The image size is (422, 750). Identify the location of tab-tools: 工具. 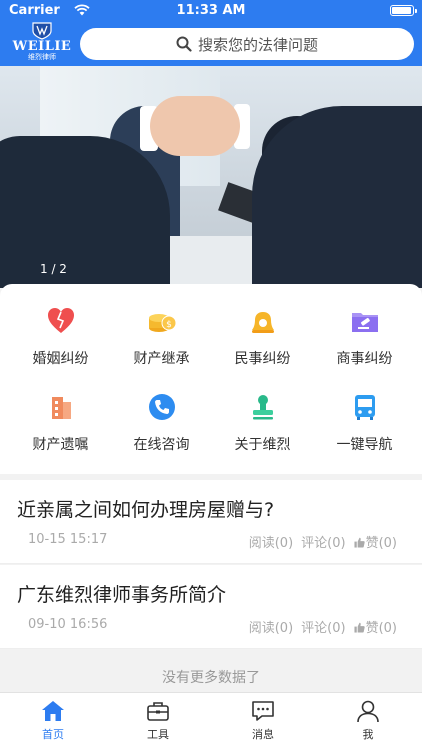
(158, 720).